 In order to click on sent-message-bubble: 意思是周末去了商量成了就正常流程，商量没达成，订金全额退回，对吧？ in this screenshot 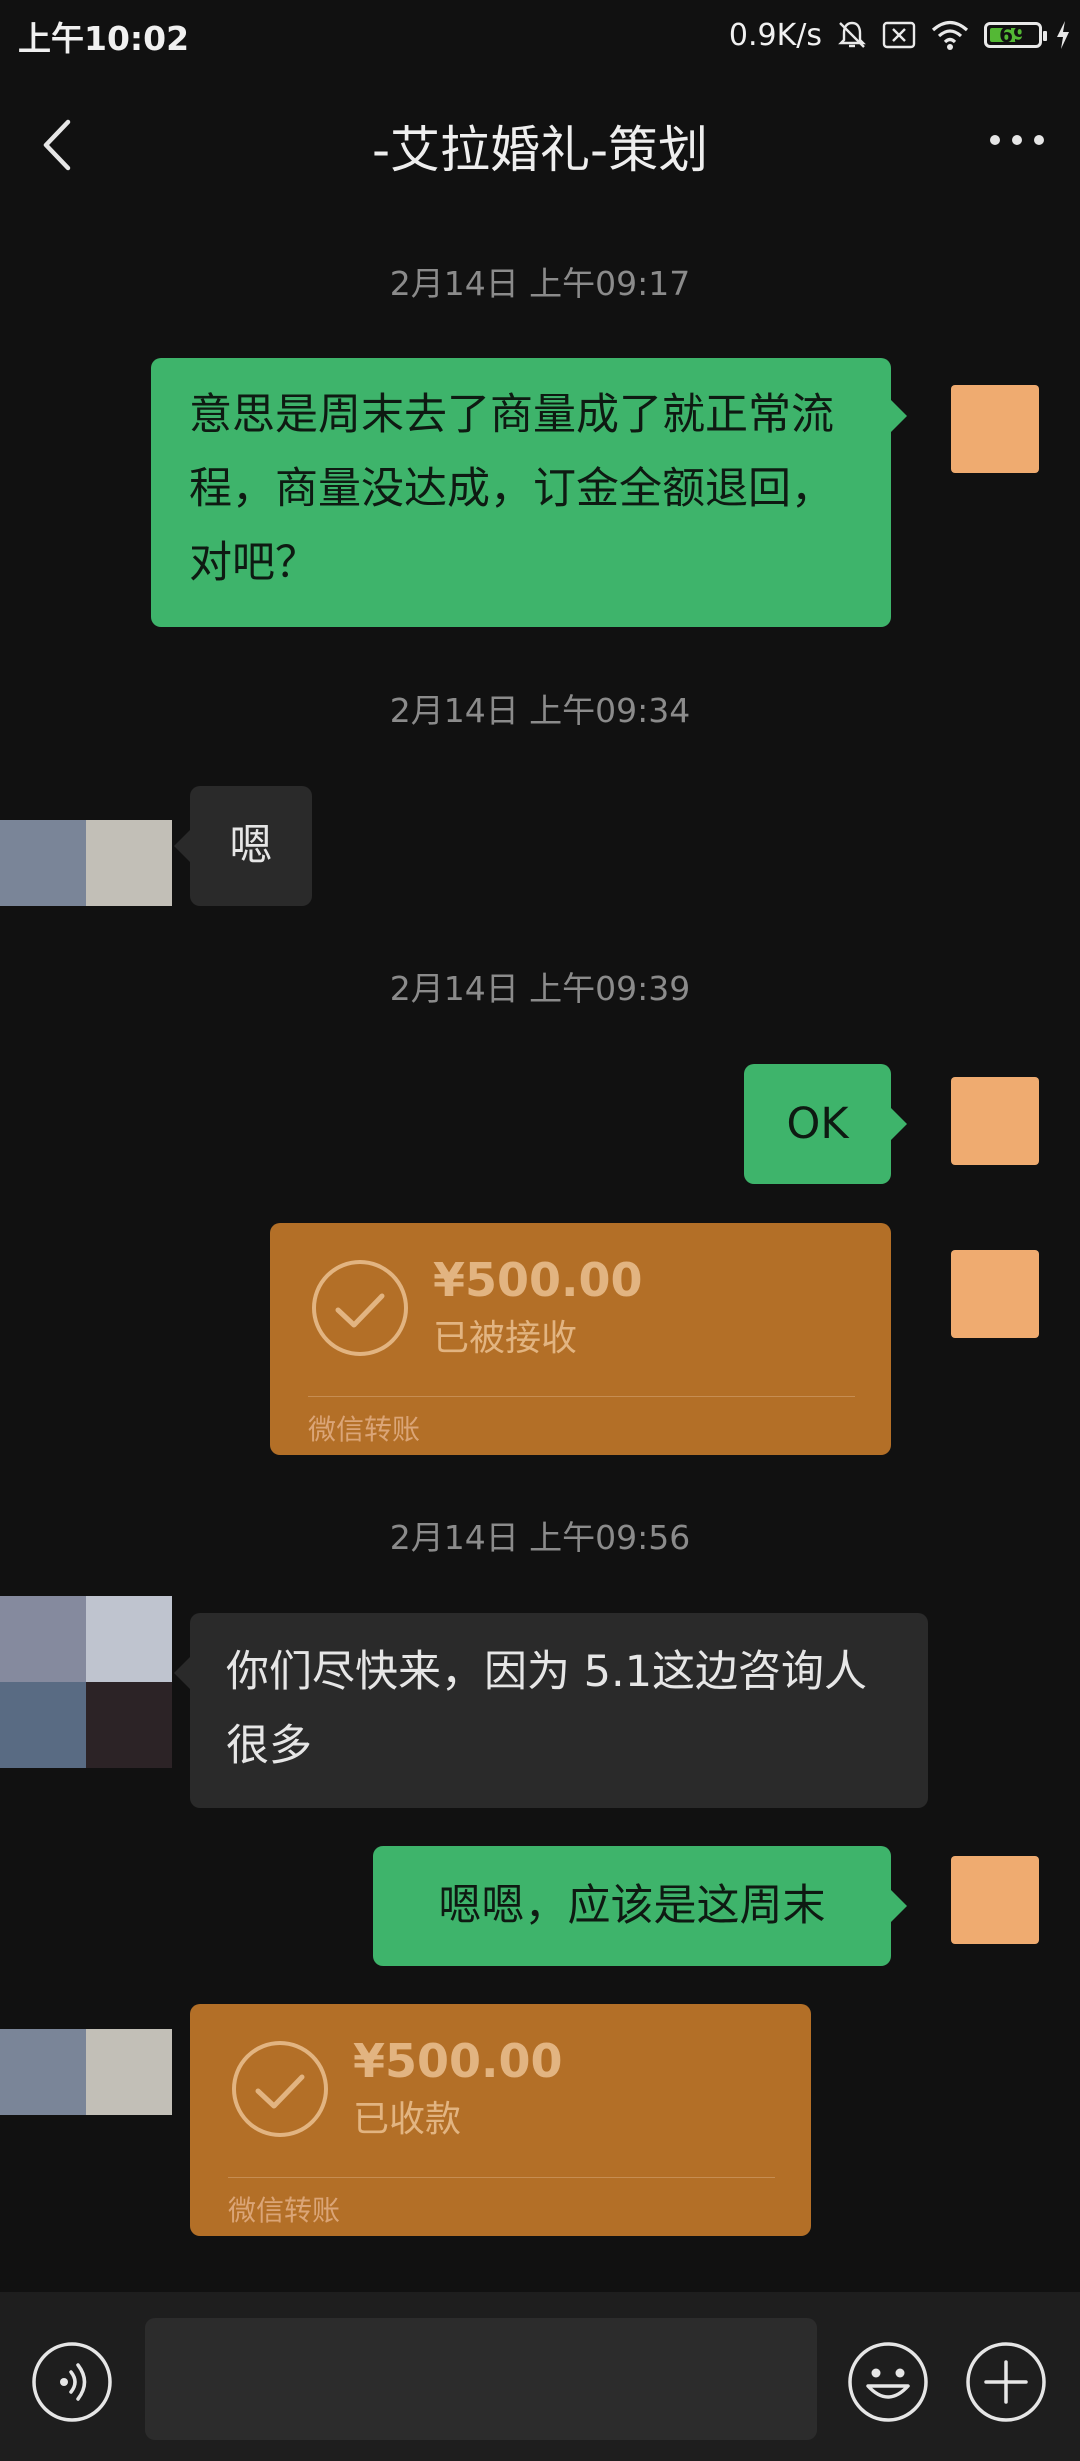, I will do `click(529, 492)`.